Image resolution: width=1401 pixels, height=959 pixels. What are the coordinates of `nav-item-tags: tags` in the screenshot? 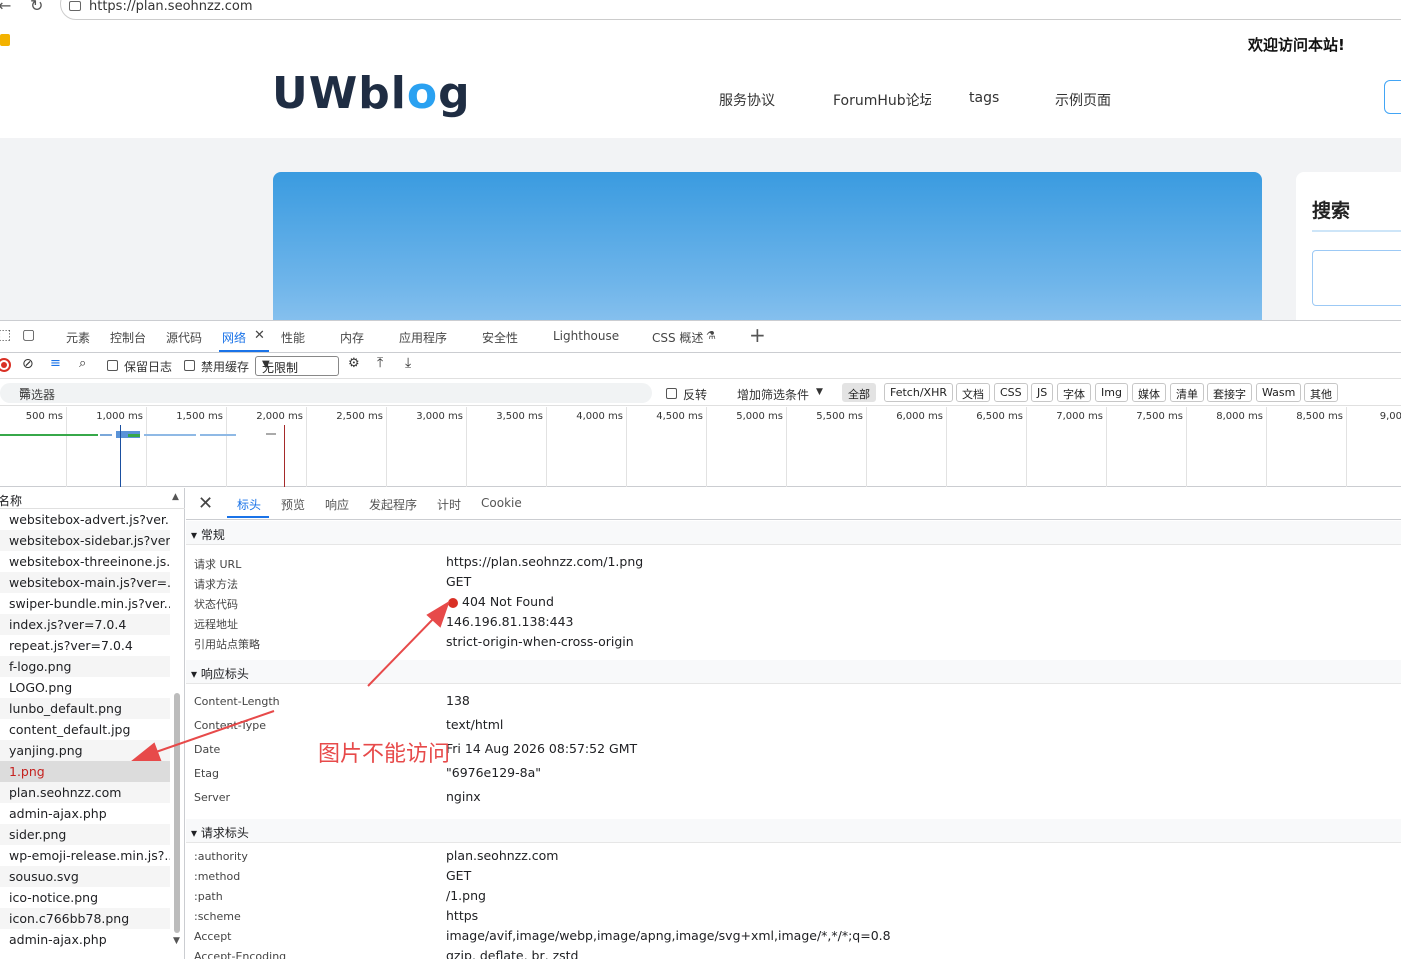 It's located at (984, 98).